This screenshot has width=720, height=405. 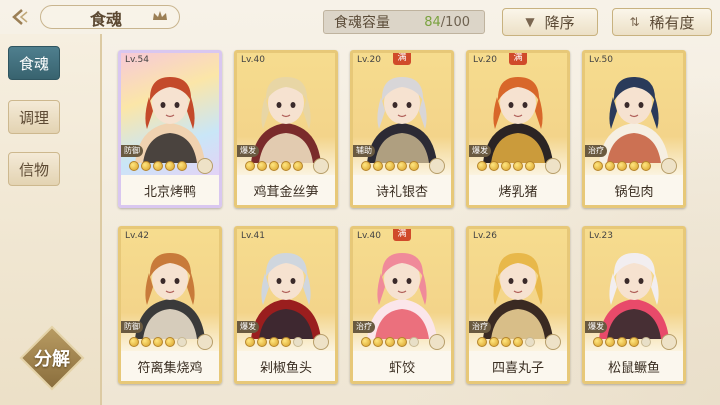 What do you see at coordinates (402, 129) in the screenshot?
I see `food-soul-card: Lv.20 满 辅助 诗礼银杏` at bounding box center [402, 129].